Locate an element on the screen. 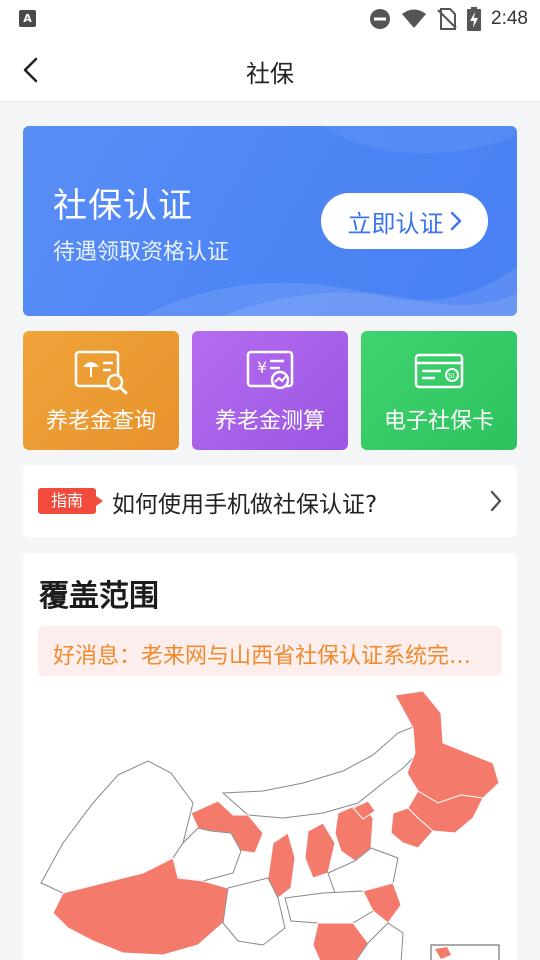  app-notification-icon: A is located at coordinates (27, 18).